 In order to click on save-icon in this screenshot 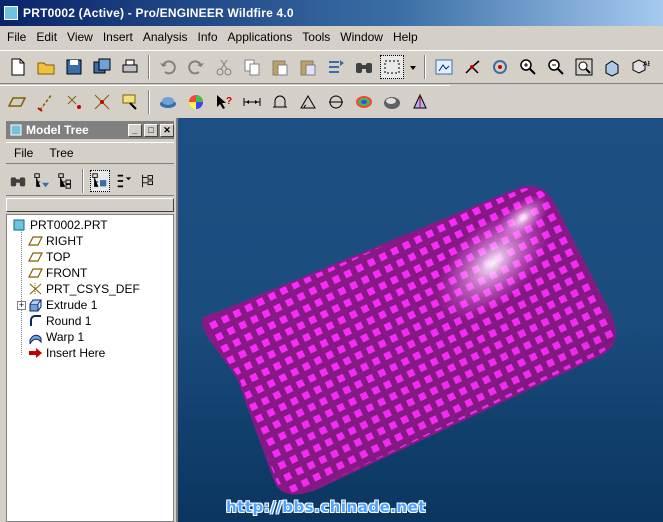, I will do `click(74, 67)`.